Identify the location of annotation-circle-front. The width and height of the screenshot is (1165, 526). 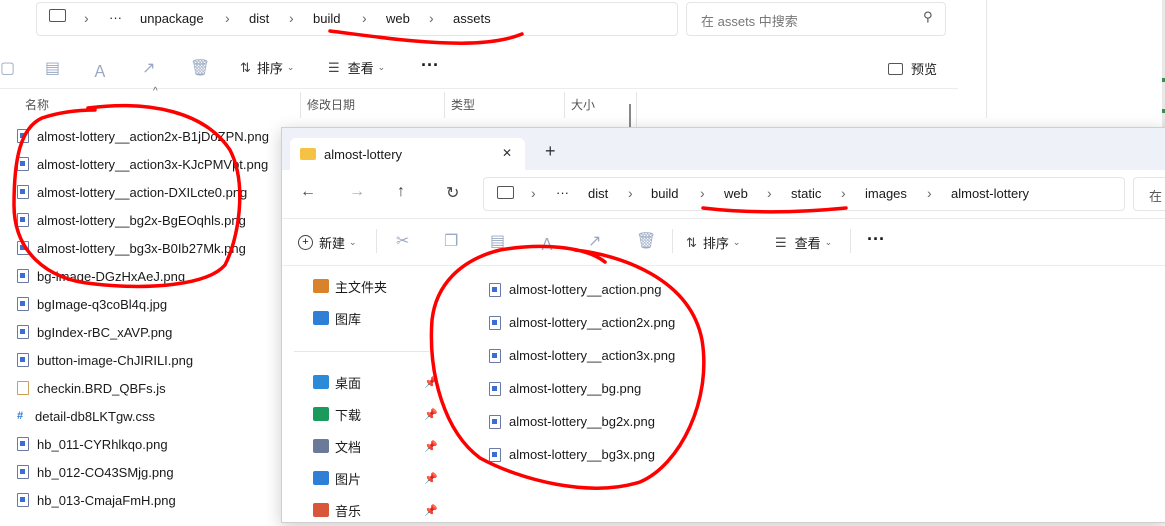
(567, 367).